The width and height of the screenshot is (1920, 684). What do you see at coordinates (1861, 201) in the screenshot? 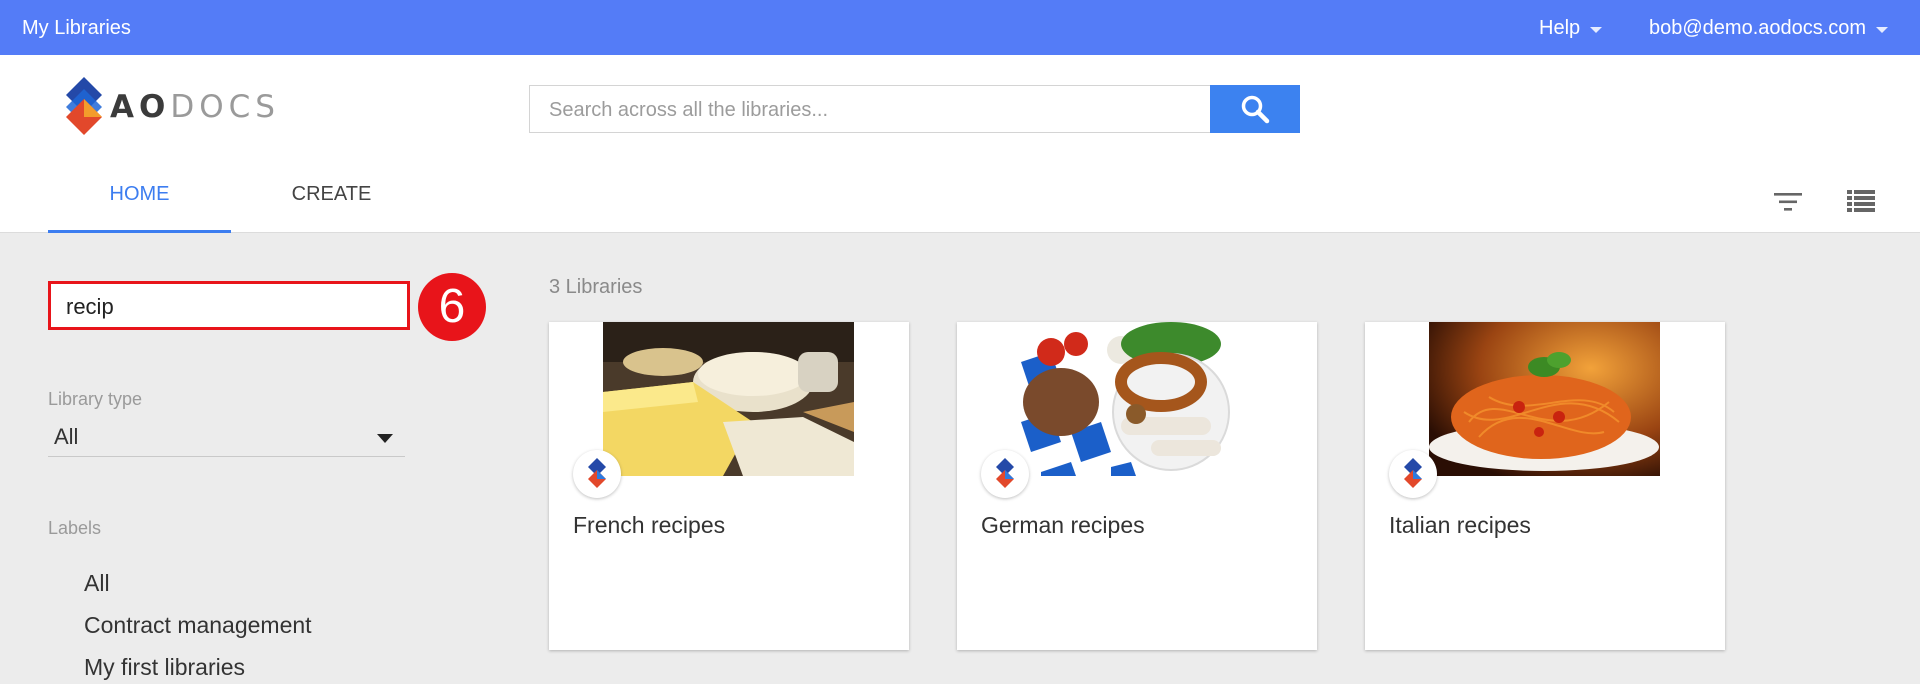
I see `list-view-icon` at bounding box center [1861, 201].